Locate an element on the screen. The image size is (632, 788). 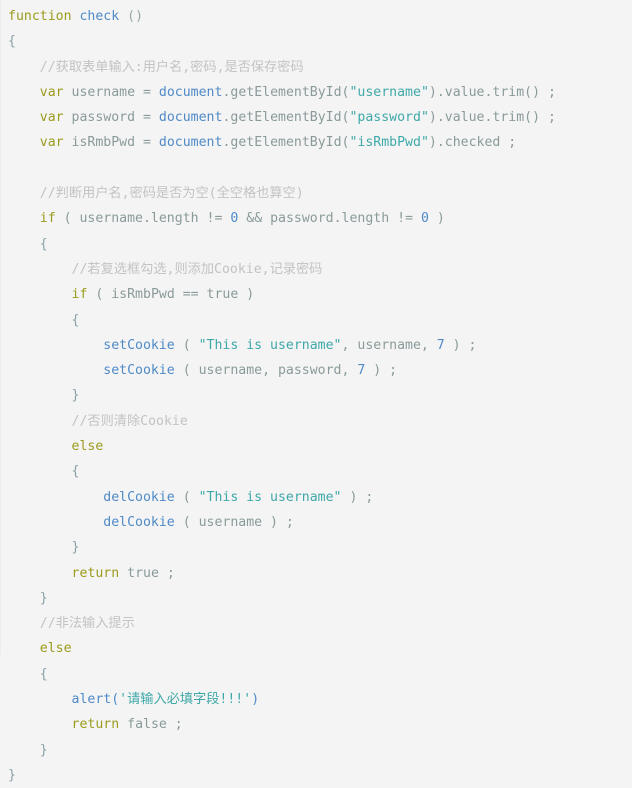
code-token-kw: if is located at coordinates (47, 219).